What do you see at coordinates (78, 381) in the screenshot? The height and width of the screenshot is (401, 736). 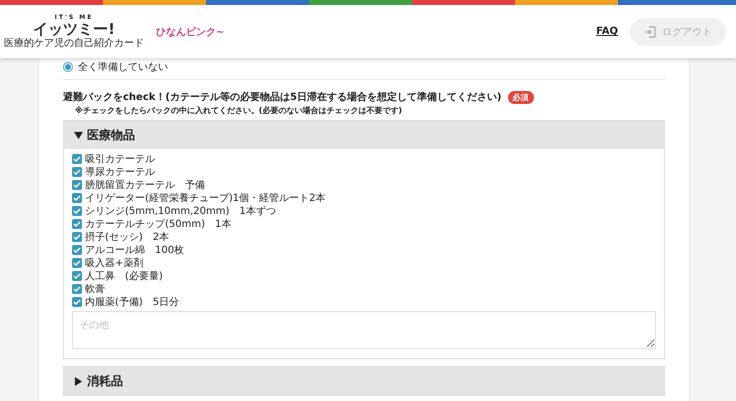 I see `right-triangle-icon` at bounding box center [78, 381].